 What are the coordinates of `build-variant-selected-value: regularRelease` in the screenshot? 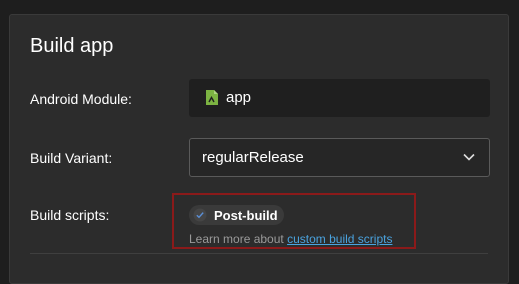 It's located at (253, 157).